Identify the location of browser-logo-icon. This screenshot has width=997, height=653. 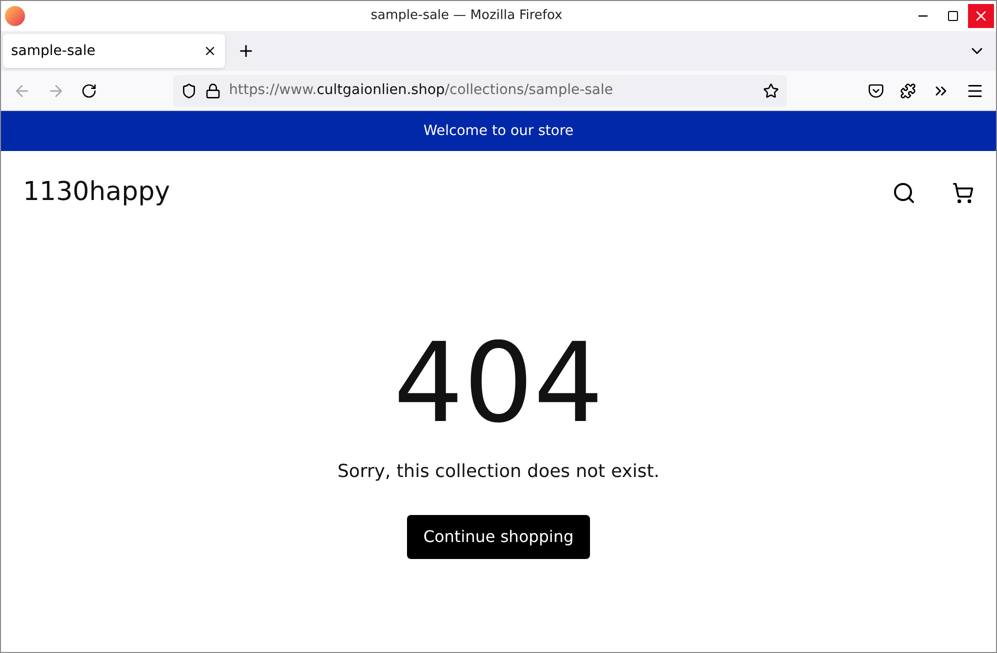
(15, 16).